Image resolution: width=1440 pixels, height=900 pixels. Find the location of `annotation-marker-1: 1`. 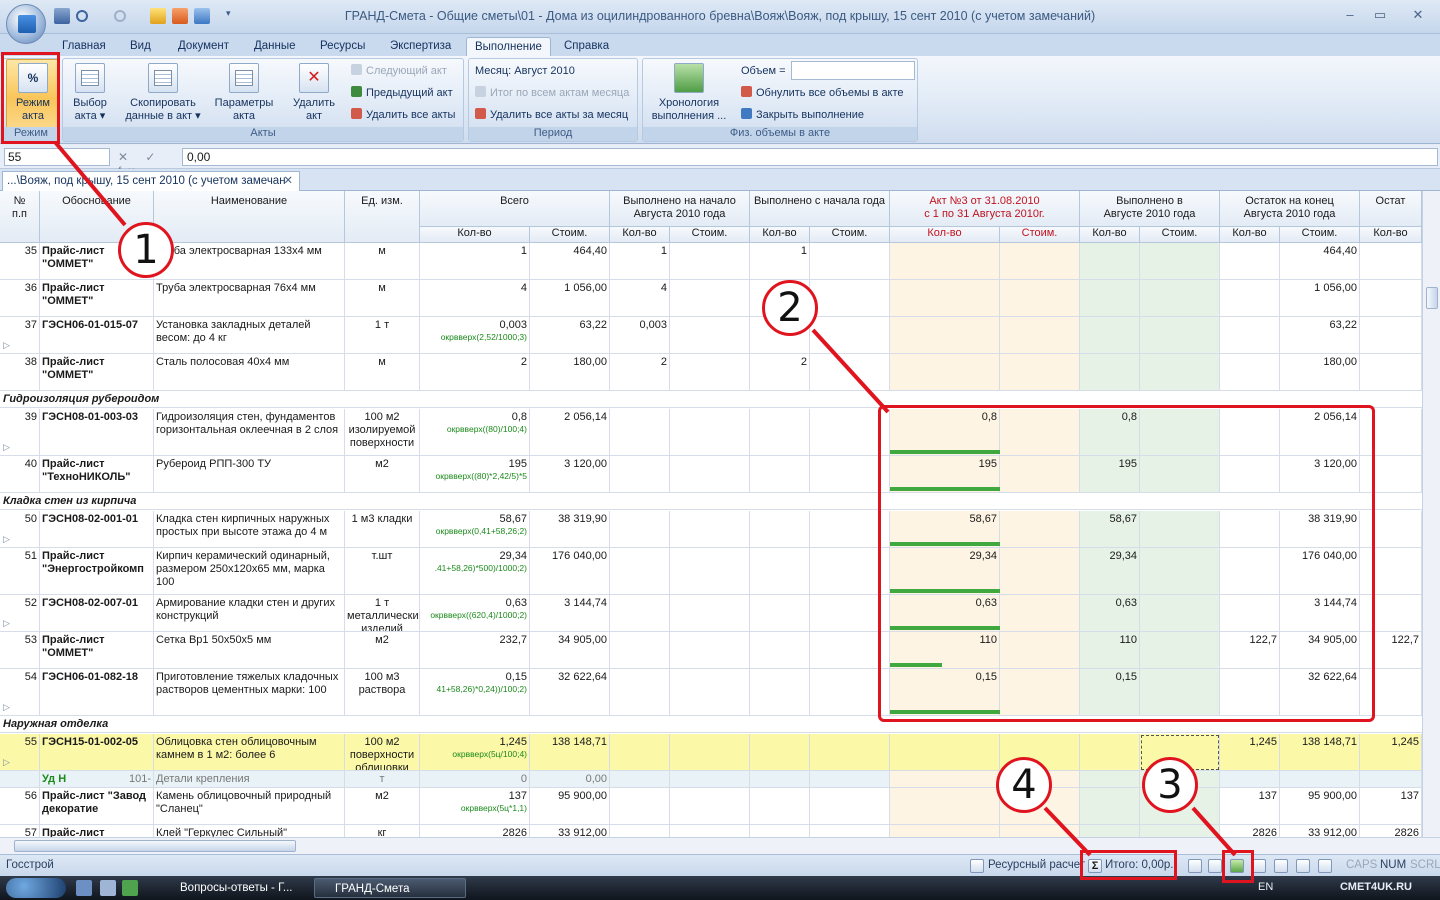

annotation-marker-1: 1 is located at coordinates (146, 250).